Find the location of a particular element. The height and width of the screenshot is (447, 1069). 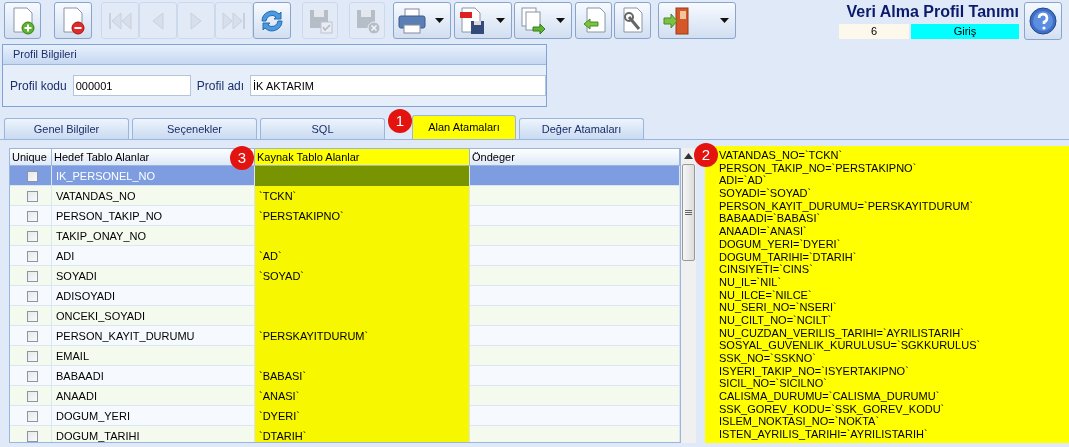

text-line: DOGUM_TARIHI=`DTARIH` is located at coordinates (788, 257).